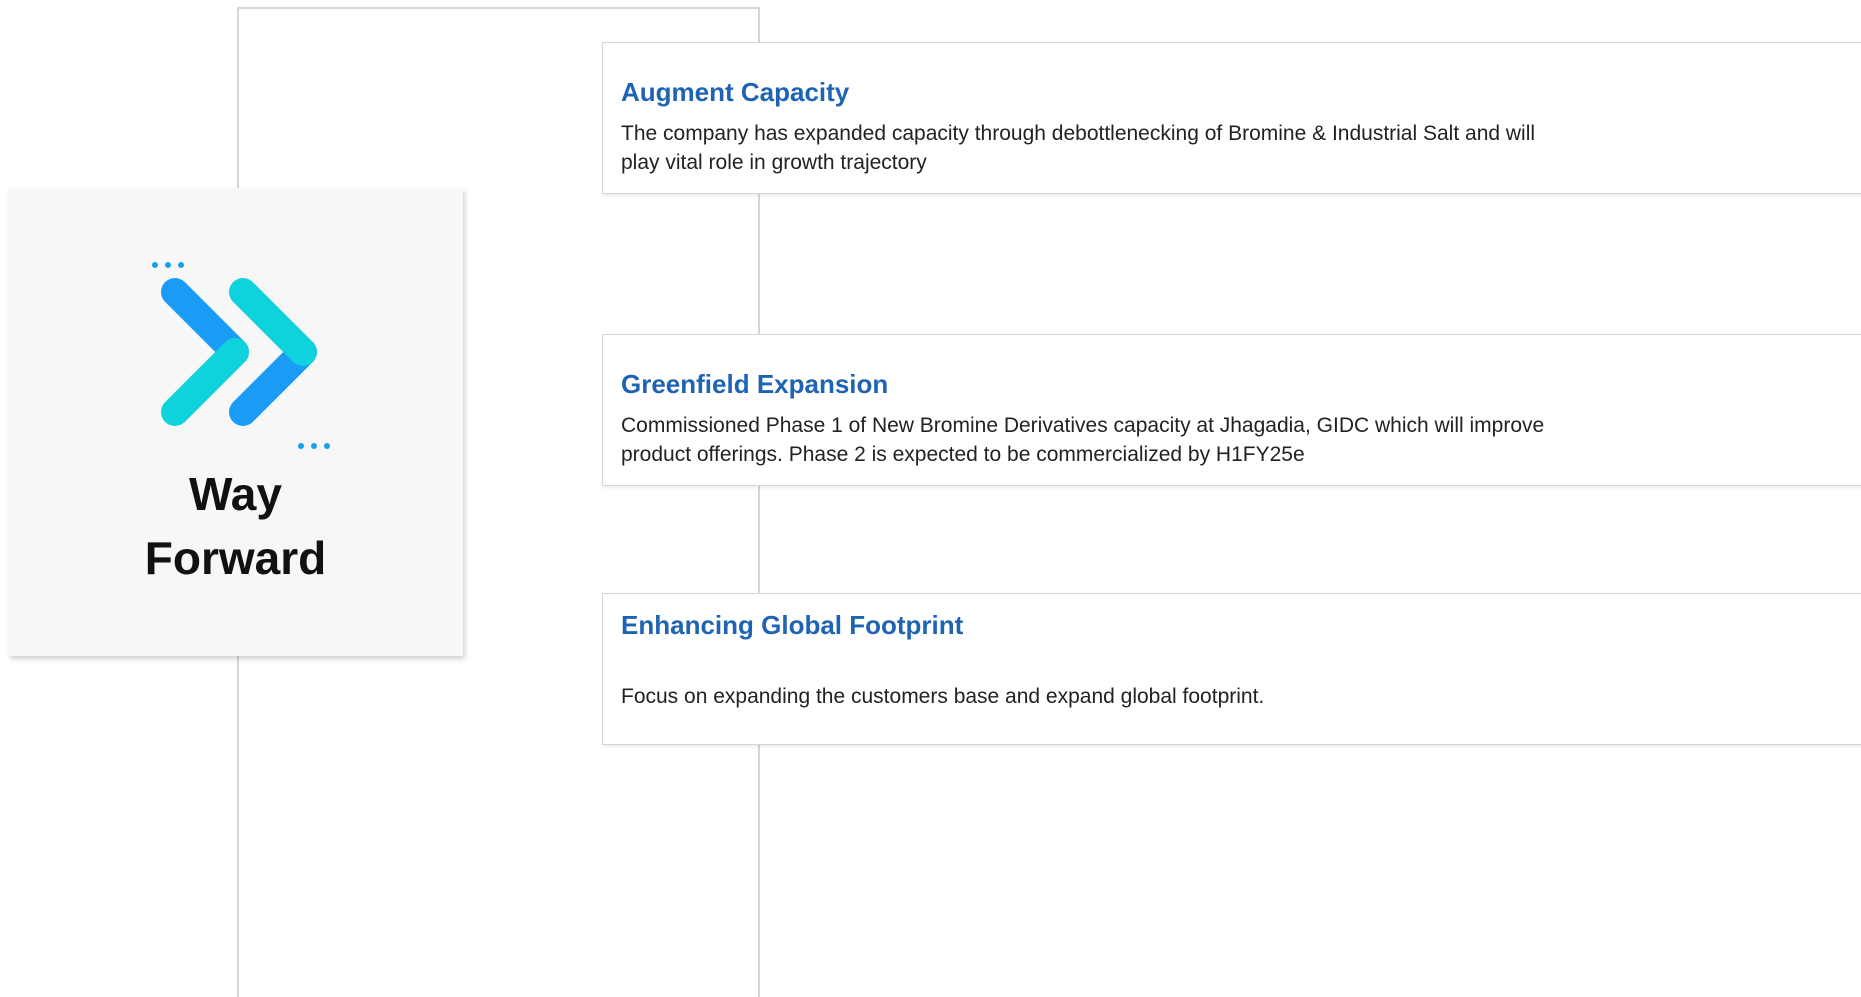 The image size is (1861, 997). Describe the element at coordinates (735, 92) in the screenshot. I see `item-heading: Augment Capacity` at that location.